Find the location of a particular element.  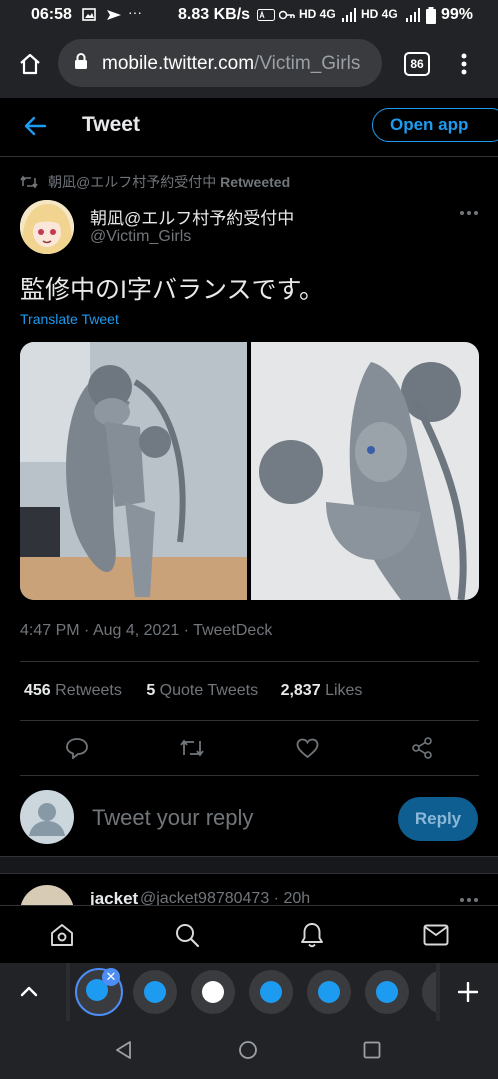

back-nav-icon is located at coordinates (124, 1050).